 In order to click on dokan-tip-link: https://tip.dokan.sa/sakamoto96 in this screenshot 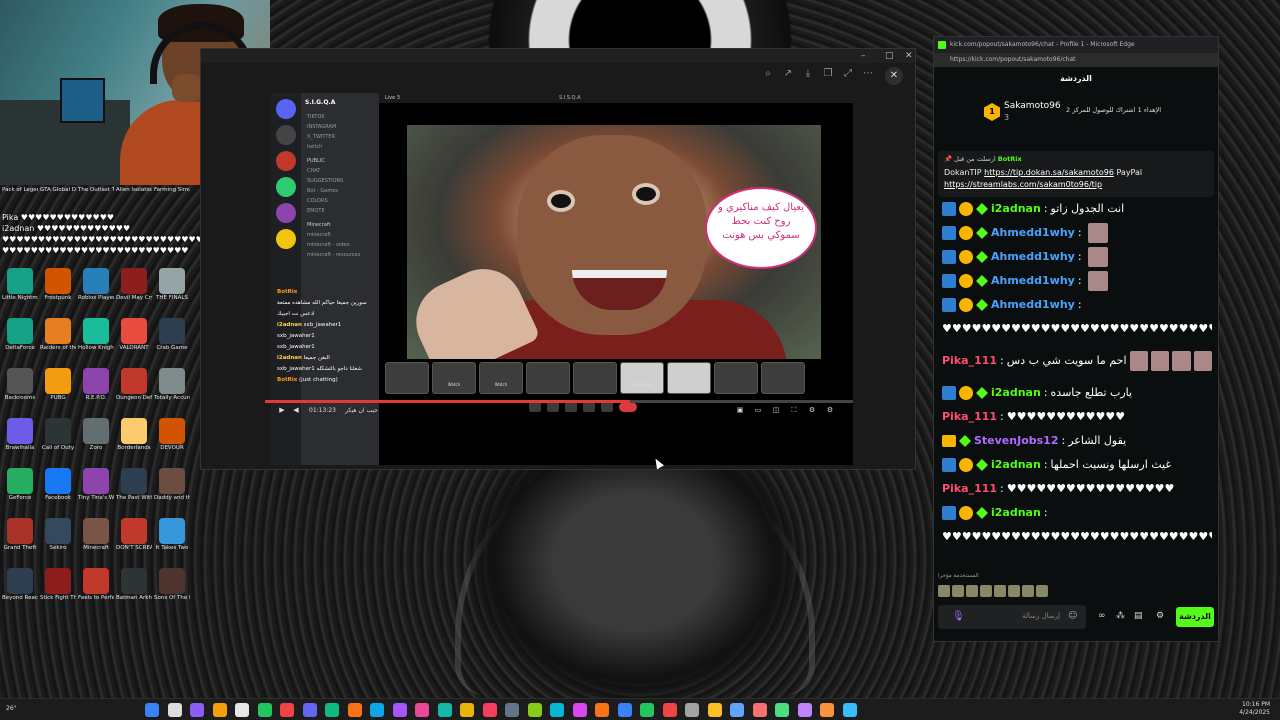, I will do `click(1049, 172)`.